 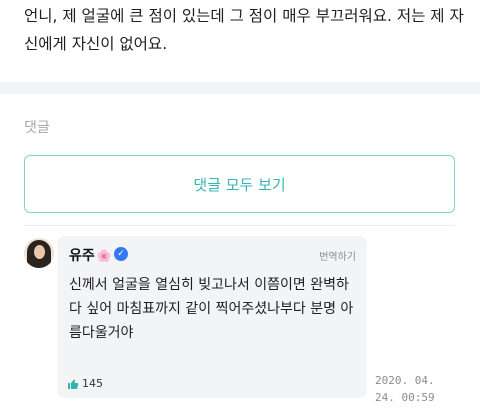 What do you see at coordinates (104, 256) in the screenshot?
I see `cherry-blossom-icon: 🌸` at bounding box center [104, 256].